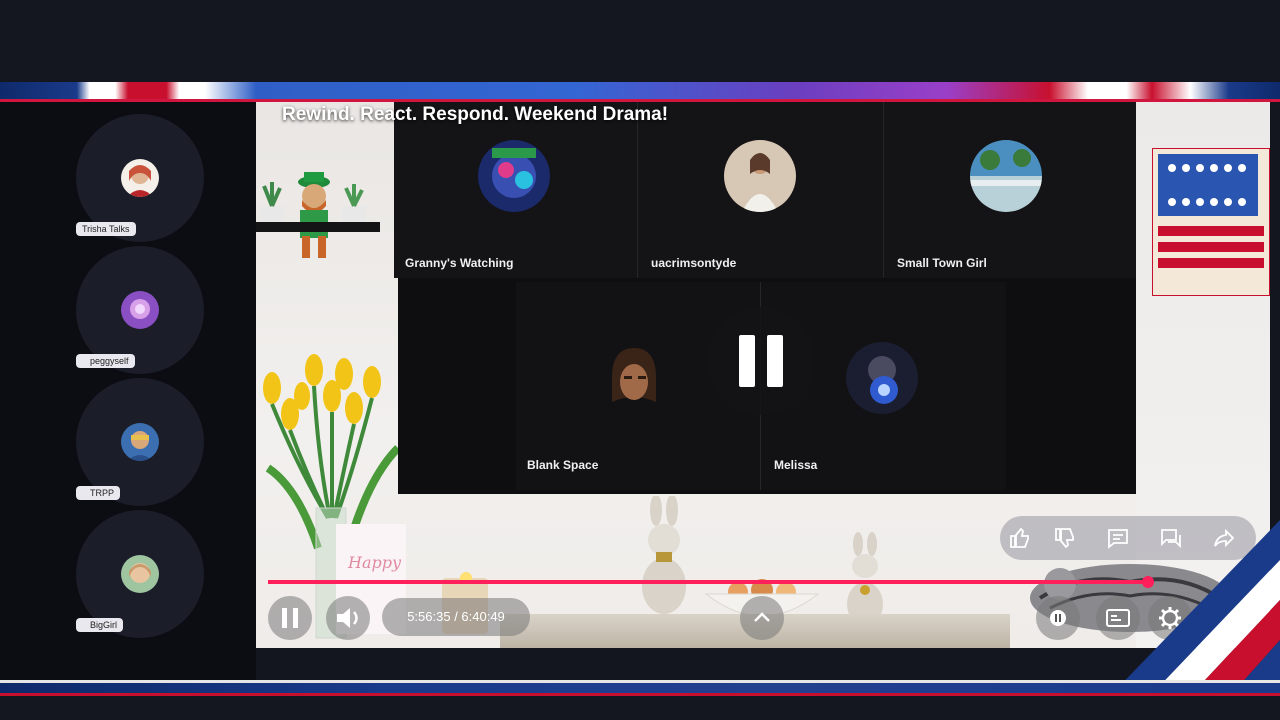 The height and width of the screenshot is (720, 1280). Describe the element at coordinates (640, 708) in the screenshot. I see `bottom-letterbox` at that location.